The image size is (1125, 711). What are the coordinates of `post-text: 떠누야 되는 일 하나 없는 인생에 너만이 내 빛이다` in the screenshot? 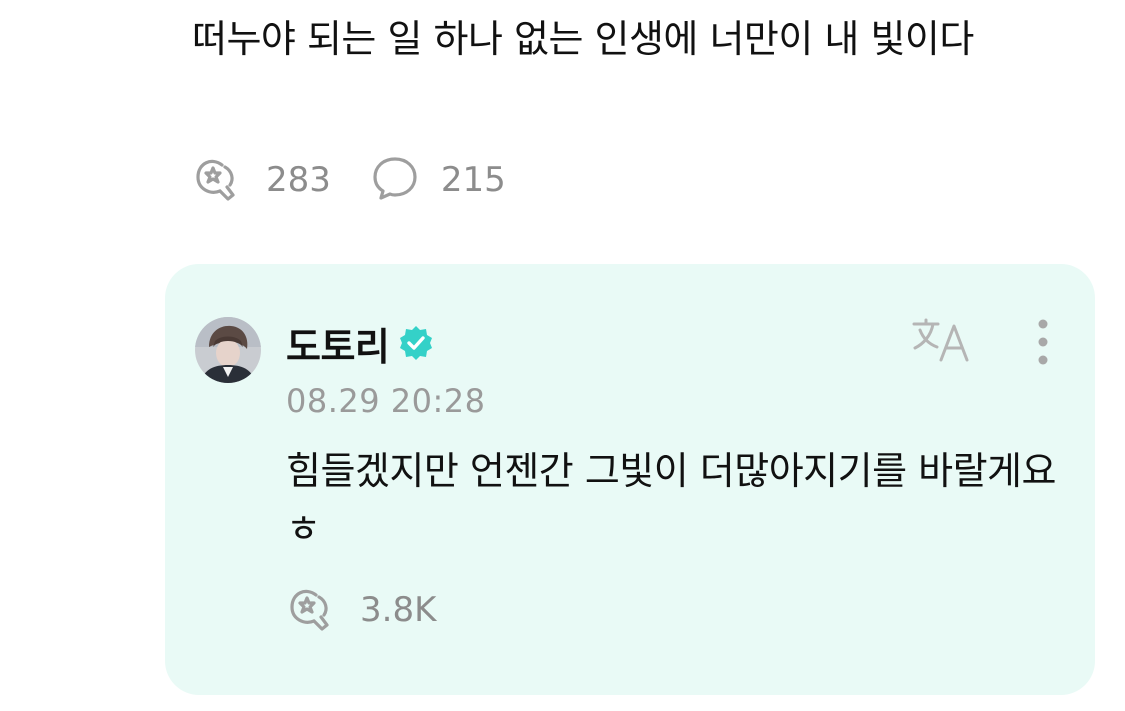 It's located at (583, 39).